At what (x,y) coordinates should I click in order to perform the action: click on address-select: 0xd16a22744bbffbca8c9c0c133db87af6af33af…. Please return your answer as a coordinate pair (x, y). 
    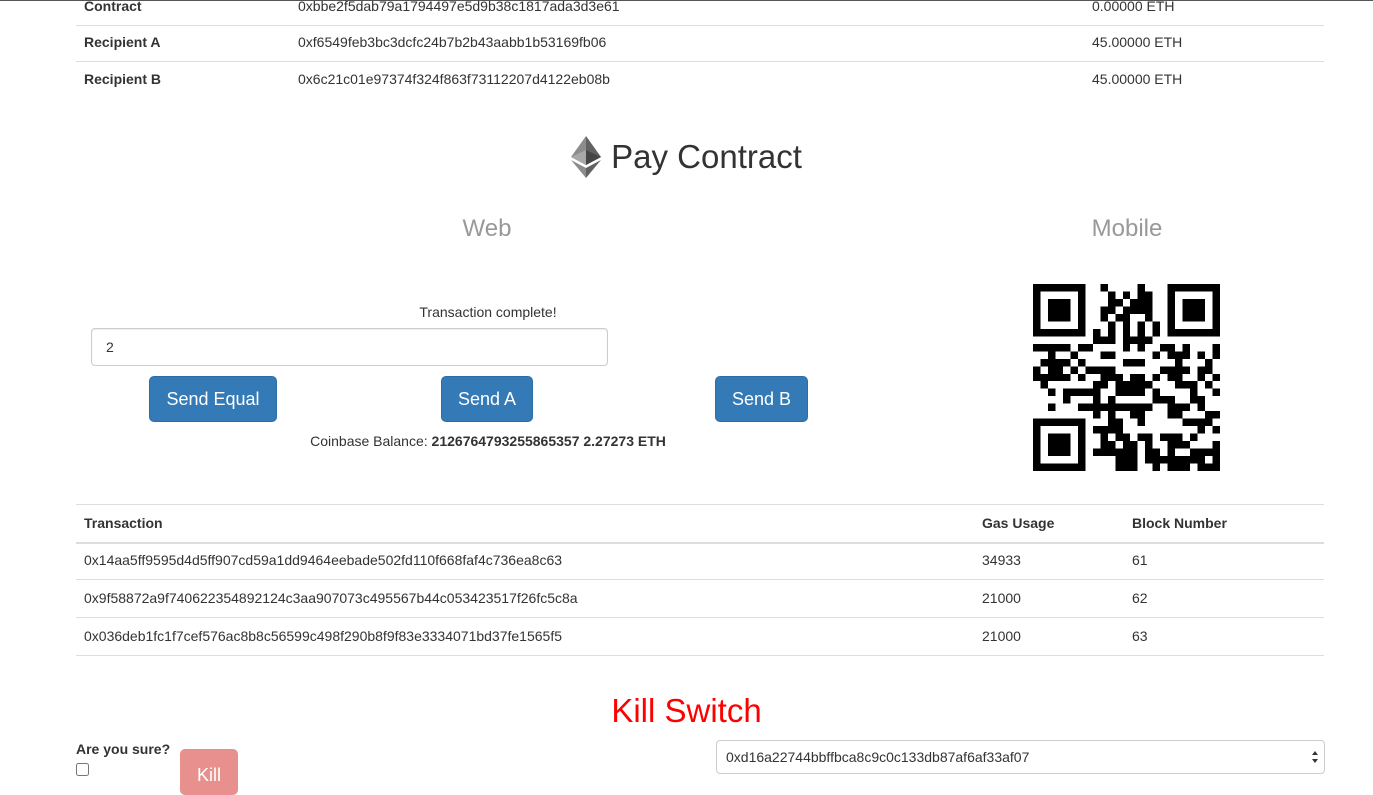
    Looking at the image, I should click on (1020, 757).